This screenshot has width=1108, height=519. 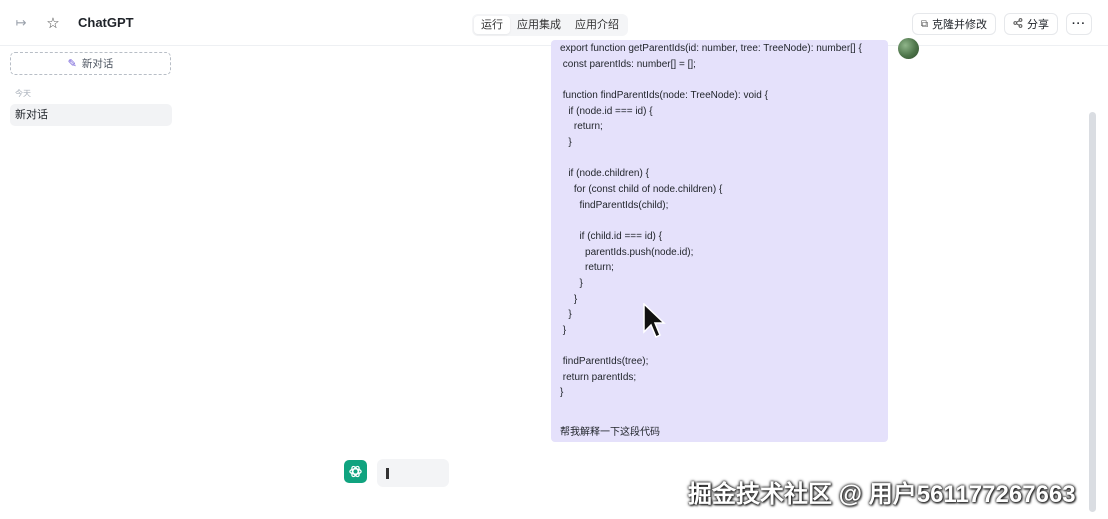 I want to click on app-title: ChatGPT, so click(x=106, y=22).